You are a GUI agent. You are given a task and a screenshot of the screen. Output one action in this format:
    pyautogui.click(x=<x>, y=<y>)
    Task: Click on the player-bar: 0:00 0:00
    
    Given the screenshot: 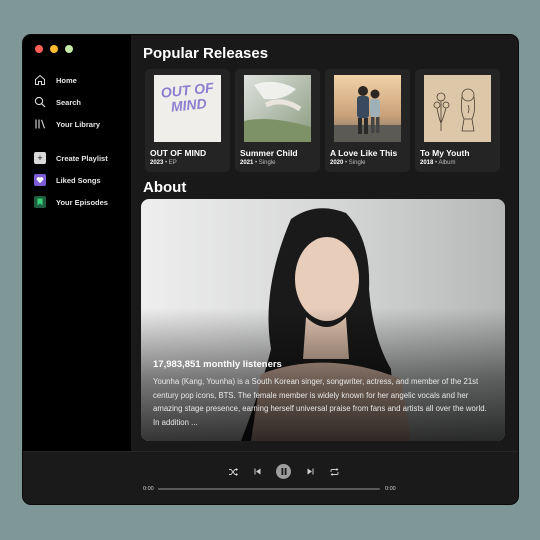 What is the action you would take?
    pyautogui.click(x=270, y=477)
    